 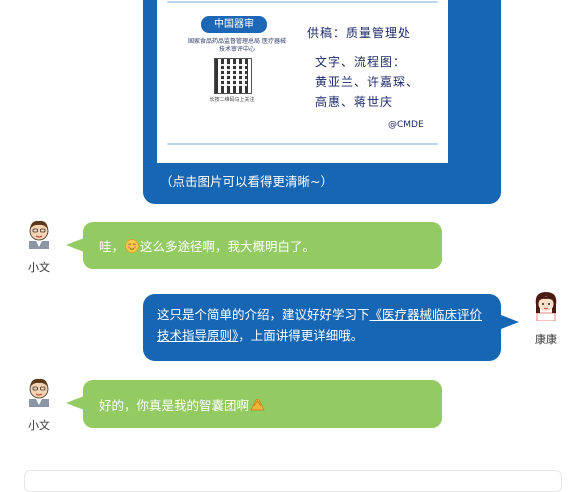 I want to click on applause-emoji-icon, so click(x=257, y=404).